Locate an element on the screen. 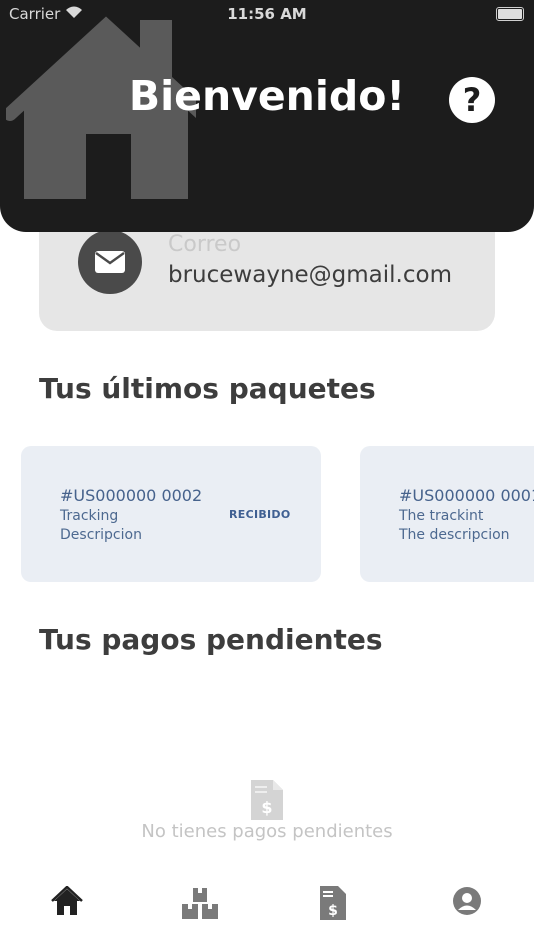 The height and width of the screenshot is (950, 534). payments-section-title: Tus pagos pendientes is located at coordinates (211, 639).